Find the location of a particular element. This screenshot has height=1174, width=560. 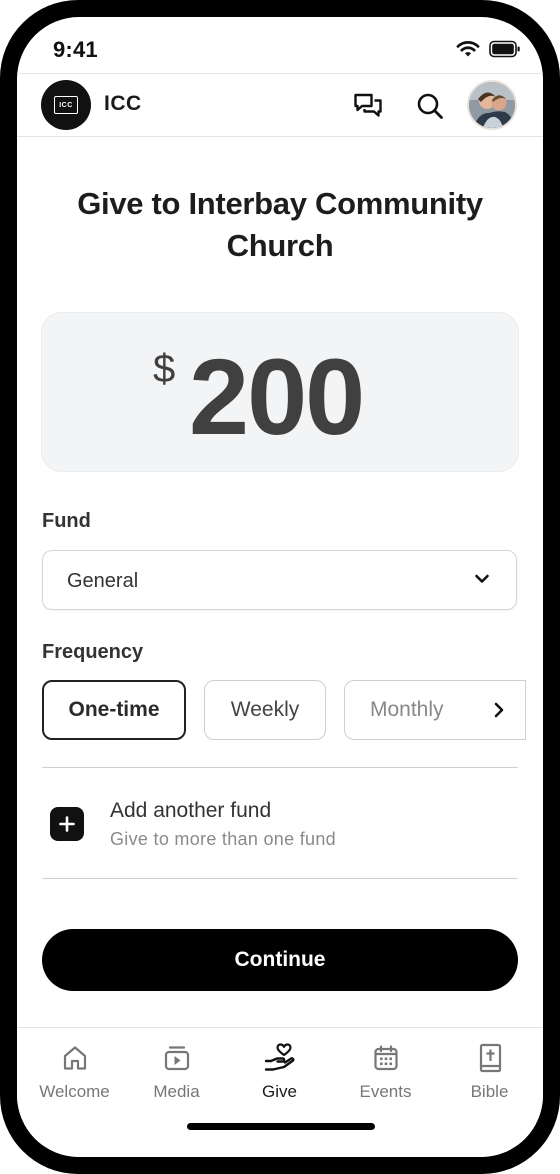

tab-give: Give is located at coordinates (279, 1072).